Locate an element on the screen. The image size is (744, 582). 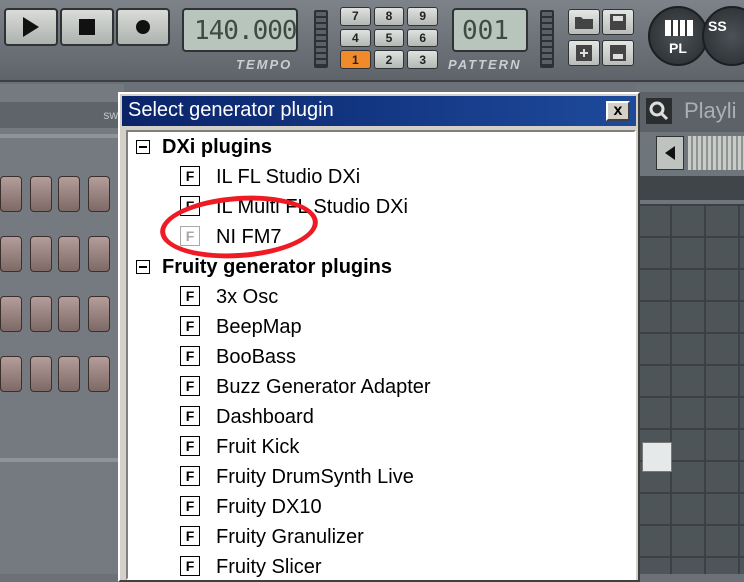
tree-item-label: BeepMap is located at coordinates (259, 327).